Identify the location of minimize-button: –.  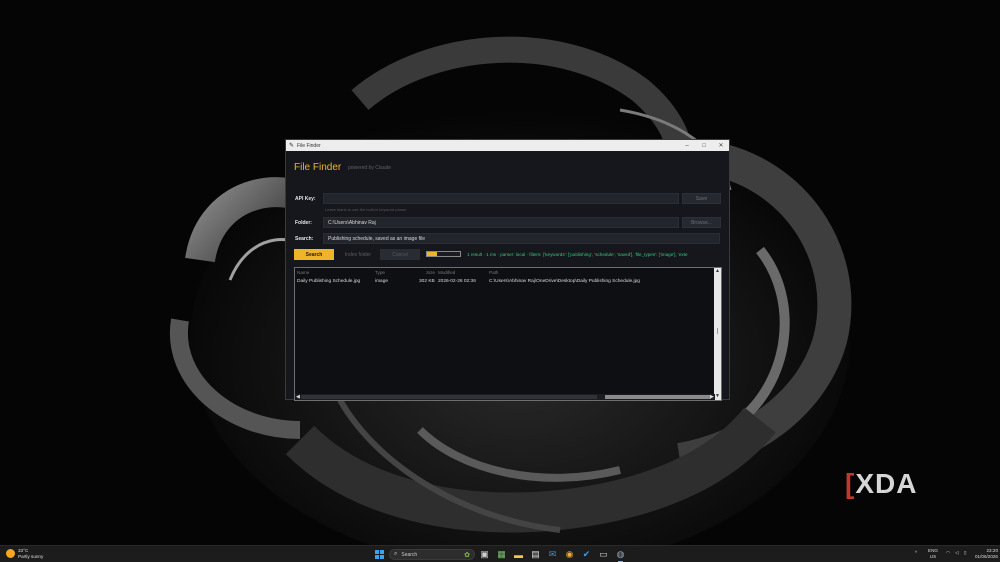
(687, 145).